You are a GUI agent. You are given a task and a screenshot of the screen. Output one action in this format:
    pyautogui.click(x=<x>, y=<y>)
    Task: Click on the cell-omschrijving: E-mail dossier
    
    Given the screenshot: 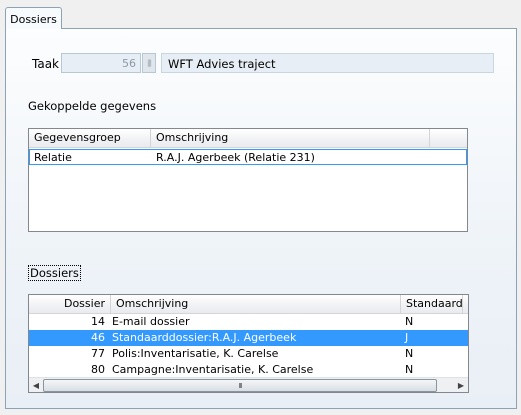 What is the action you would take?
    pyautogui.click(x=151, y=321)
    